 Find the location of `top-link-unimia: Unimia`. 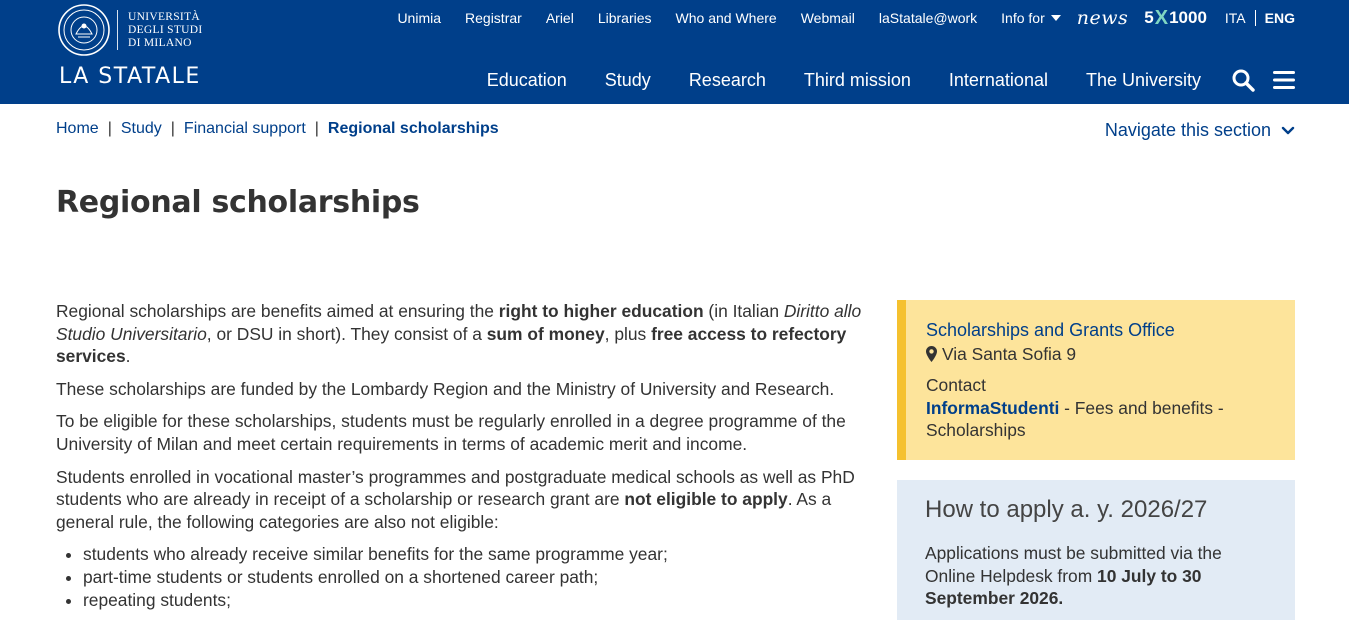

top-link-unimia: Unimia is located at coordinates (419, 18).